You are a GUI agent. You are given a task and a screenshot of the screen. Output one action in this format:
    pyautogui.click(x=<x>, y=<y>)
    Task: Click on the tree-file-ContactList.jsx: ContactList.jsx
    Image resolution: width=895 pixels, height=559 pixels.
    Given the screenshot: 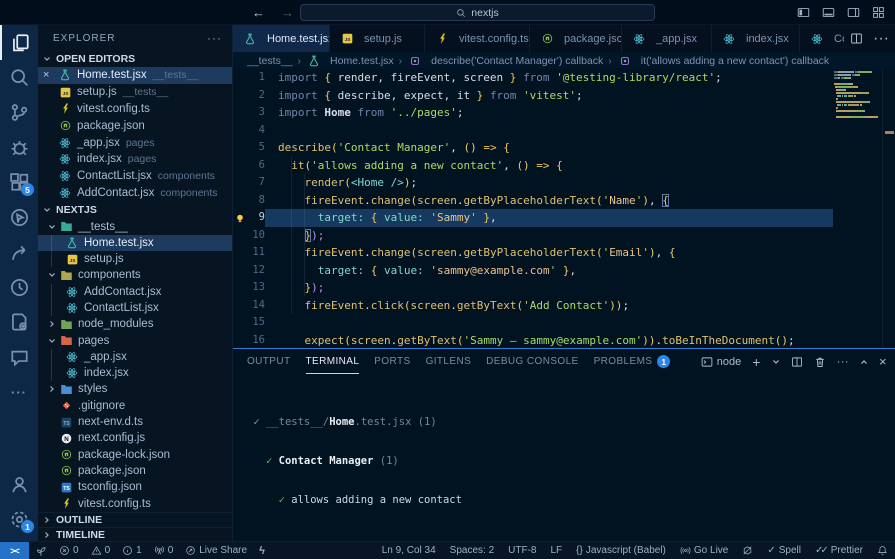 What is the action you would take?
    pyautogui.click(x=135, y=308)
    